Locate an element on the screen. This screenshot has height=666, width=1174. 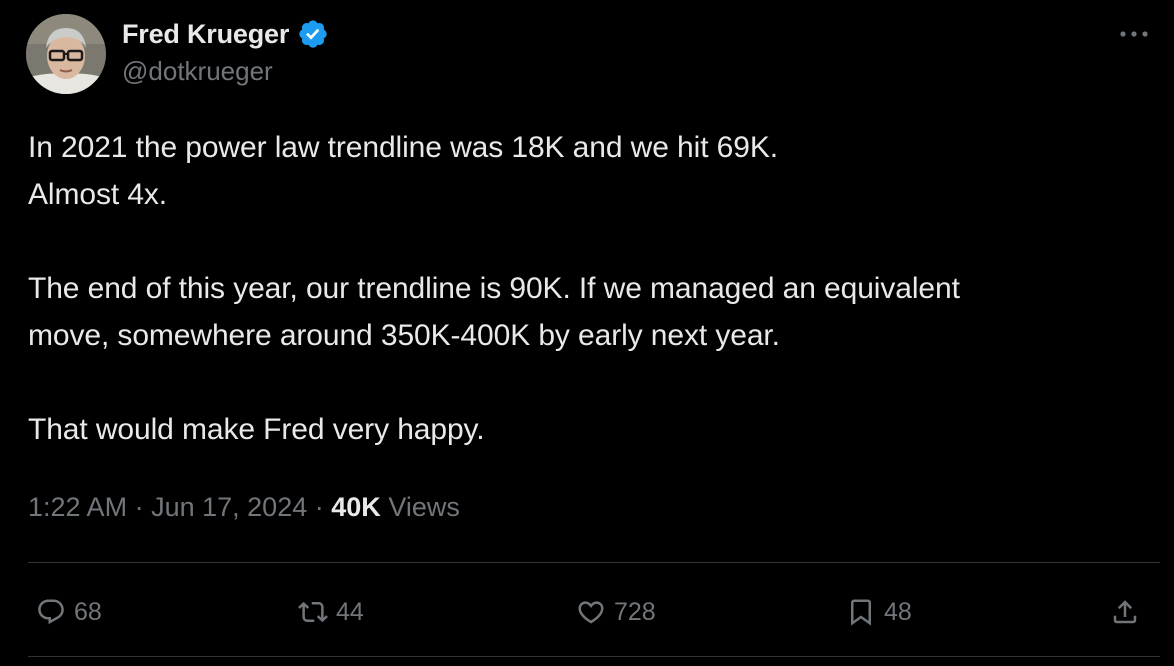
views-count: 40K is located at coordinates (356, 507).